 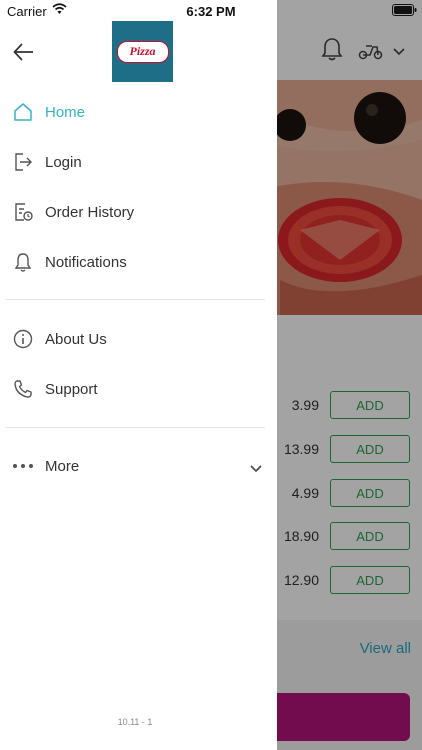 I want to click on battery-icon, so click(x=404, y=10).